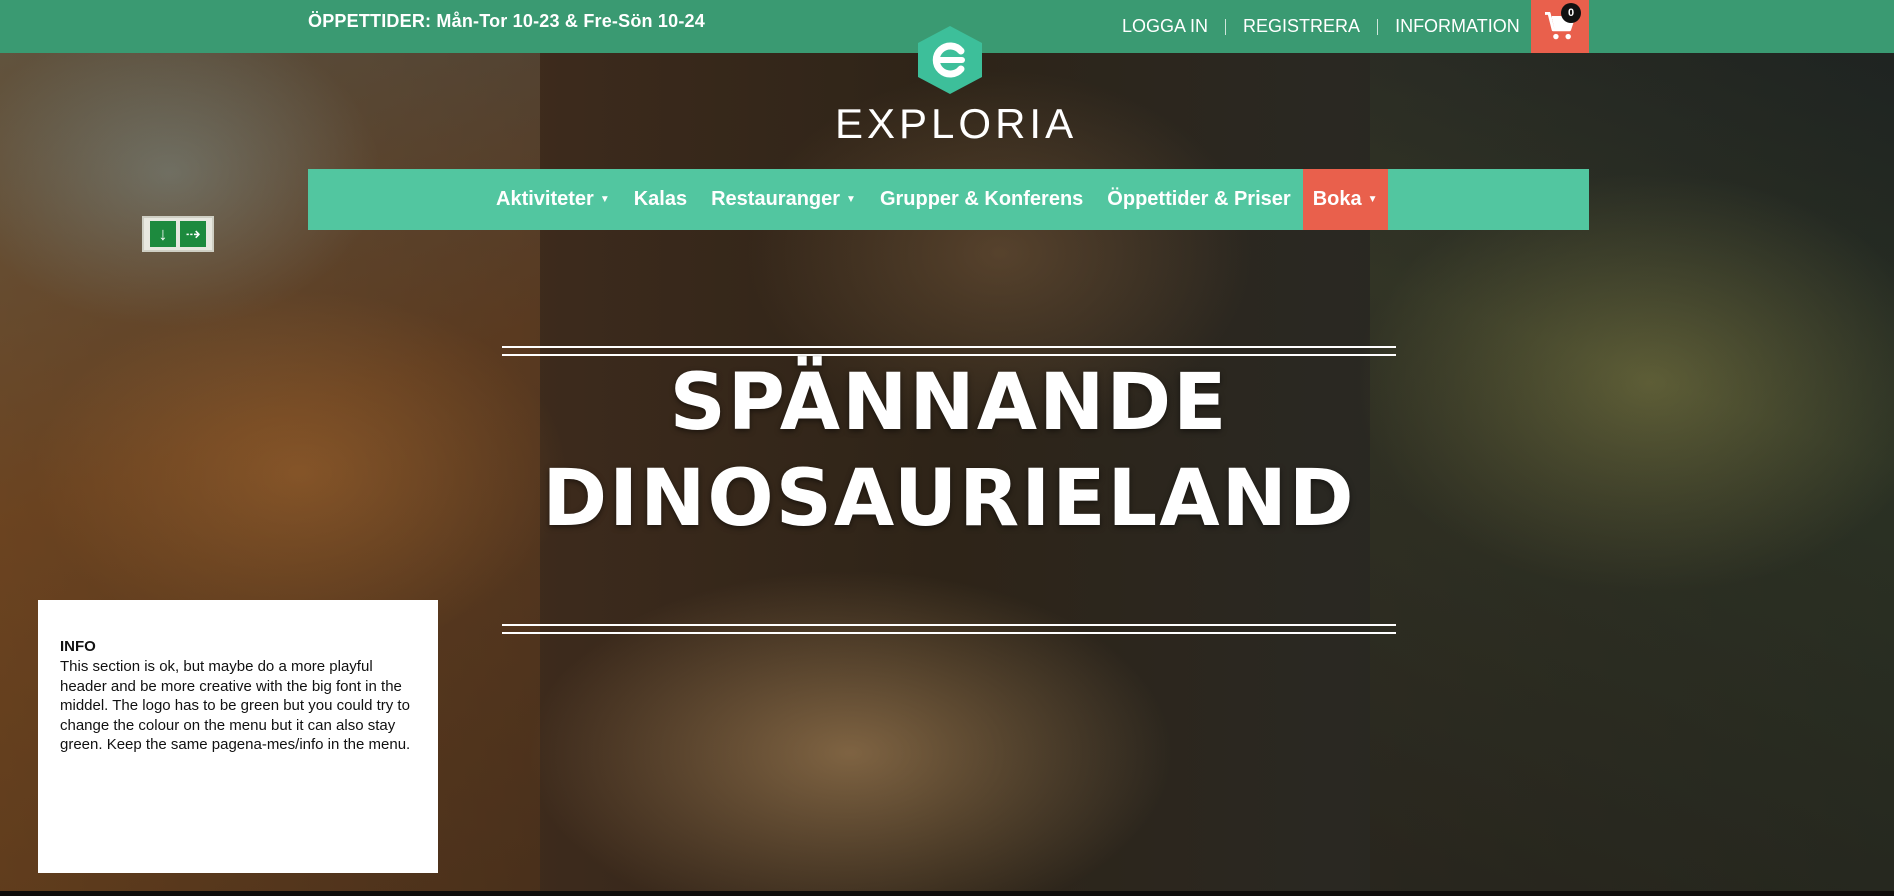 The image size is (1894, 896). Describe the element at coordinates (776, 199) in the screenshot. I see `nav-item-label: Restauranger` at that location.